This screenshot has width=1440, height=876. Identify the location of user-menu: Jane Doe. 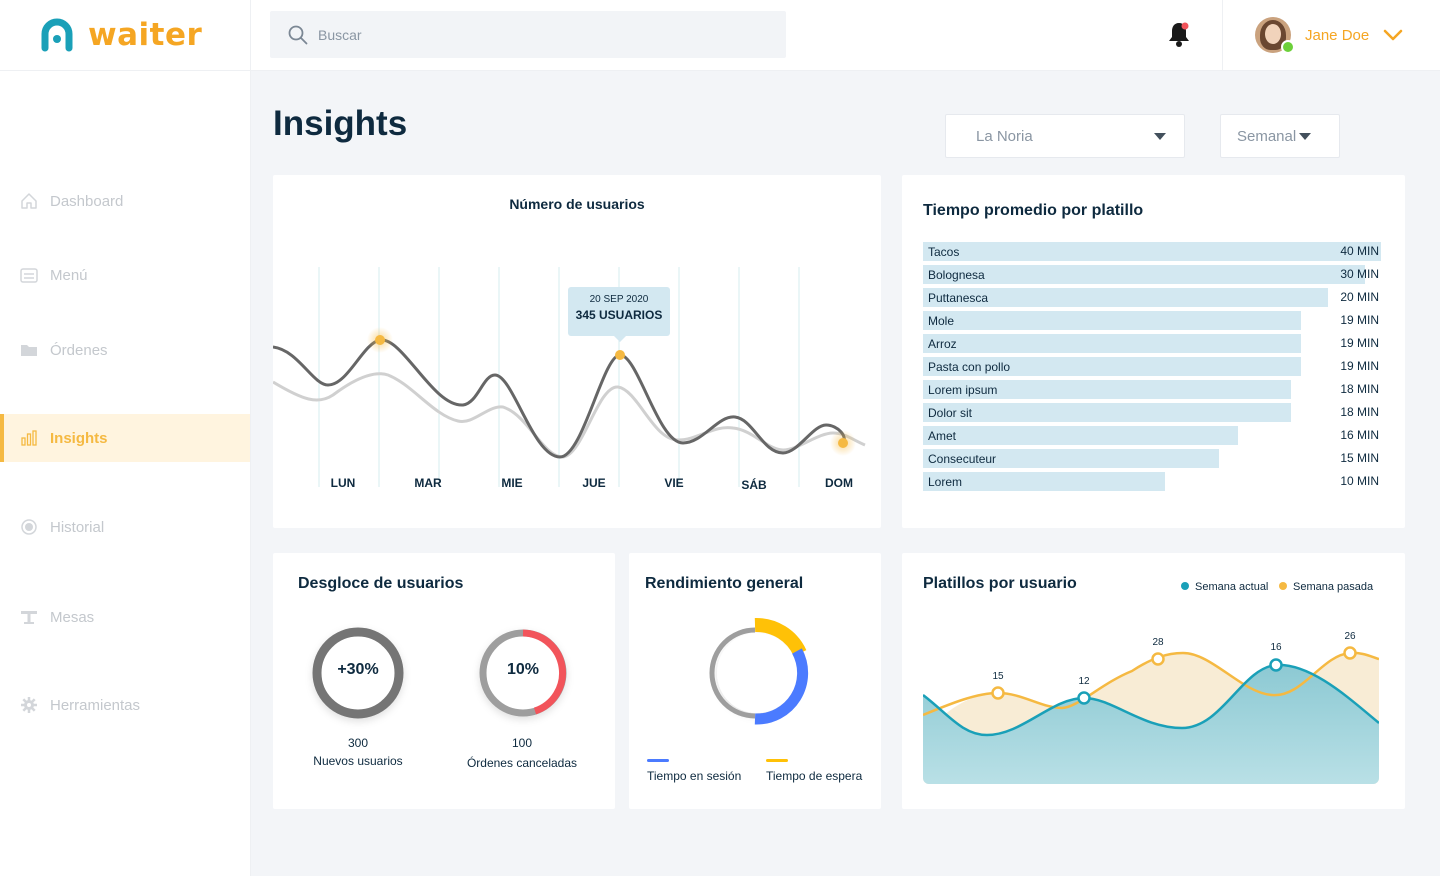
(1329, 35).